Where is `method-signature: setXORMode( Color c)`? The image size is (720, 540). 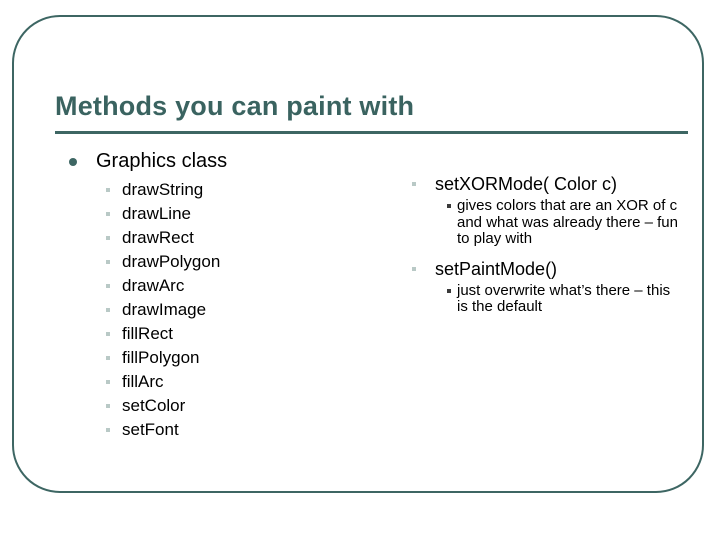
method-signature: setXORMode( Color c) is located at coordinates (526, 184).